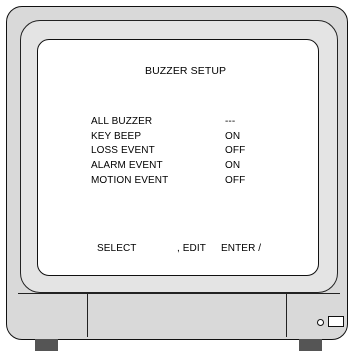 This screenshot has width=356, height=351. Describe the element at coordinates (117, 248) in the screenshot. I see `footer-select-hint: SELECT` at that location.